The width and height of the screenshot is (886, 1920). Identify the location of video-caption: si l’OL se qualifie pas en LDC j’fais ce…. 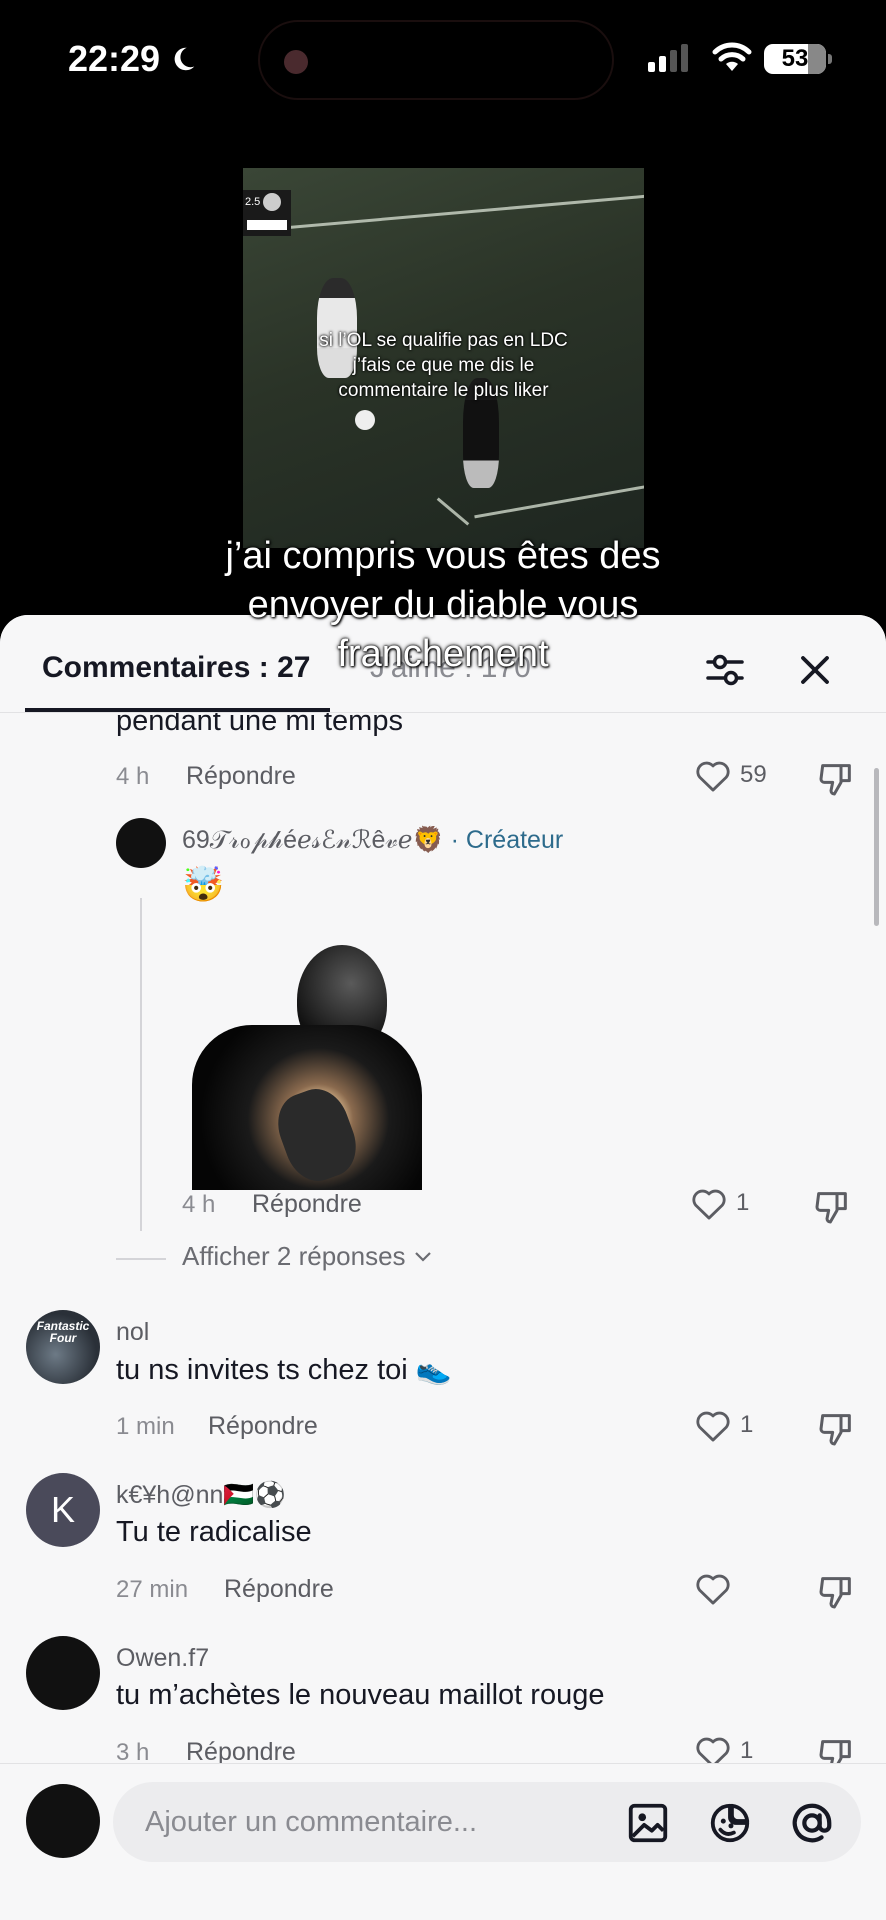
(443, 365).